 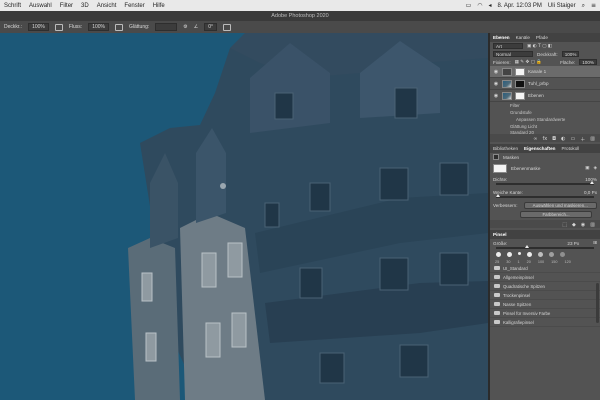 I want to click on brush-folder: Nasse Spitzen, so click(x=545, y=304).